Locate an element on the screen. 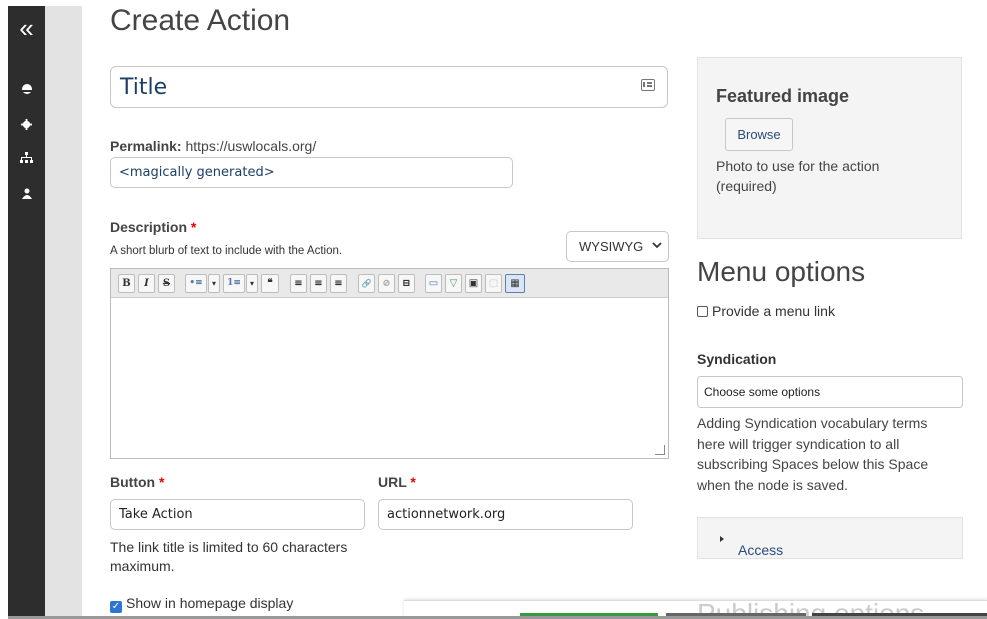 The width and height of the screenshot is (987, 619). button-label: Button * is located at coordinates (137, 482).